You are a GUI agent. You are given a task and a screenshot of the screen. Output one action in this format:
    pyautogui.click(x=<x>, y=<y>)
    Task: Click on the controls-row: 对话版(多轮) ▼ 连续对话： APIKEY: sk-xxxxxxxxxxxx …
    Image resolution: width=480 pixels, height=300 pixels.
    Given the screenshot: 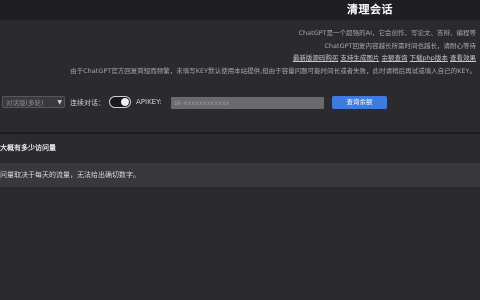 What is the action you would take?
    pyautogui.click(x=240, y=103)
    